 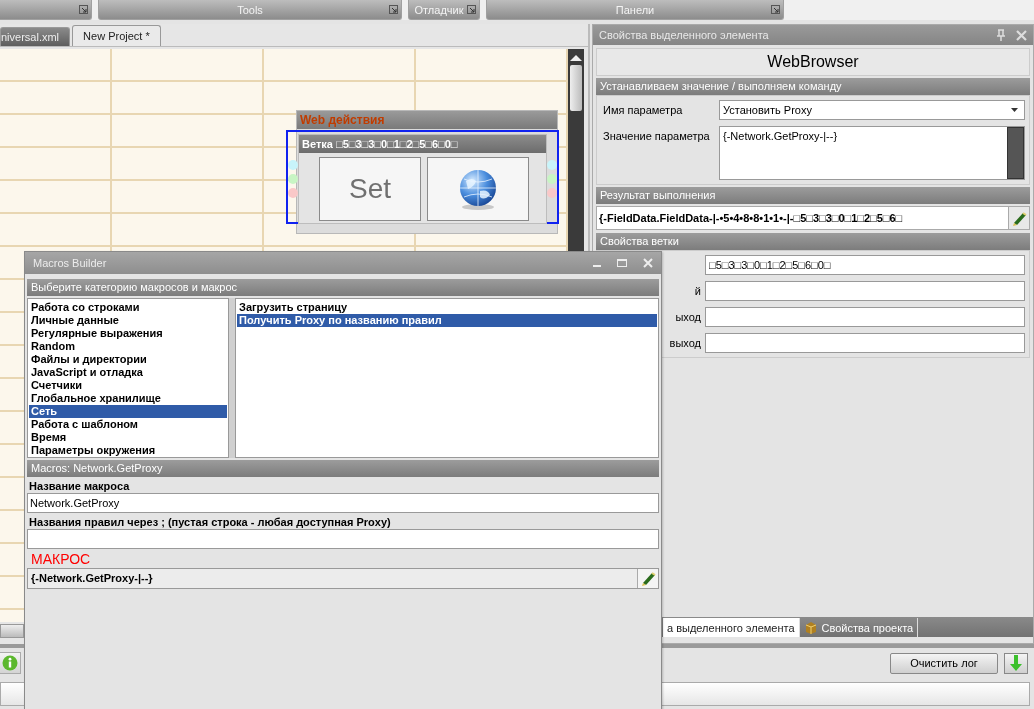 What do you see at coordinates (79, 486) in the screenshot?
I see `field-label: Название макроса` at bounding box center [79, 486].